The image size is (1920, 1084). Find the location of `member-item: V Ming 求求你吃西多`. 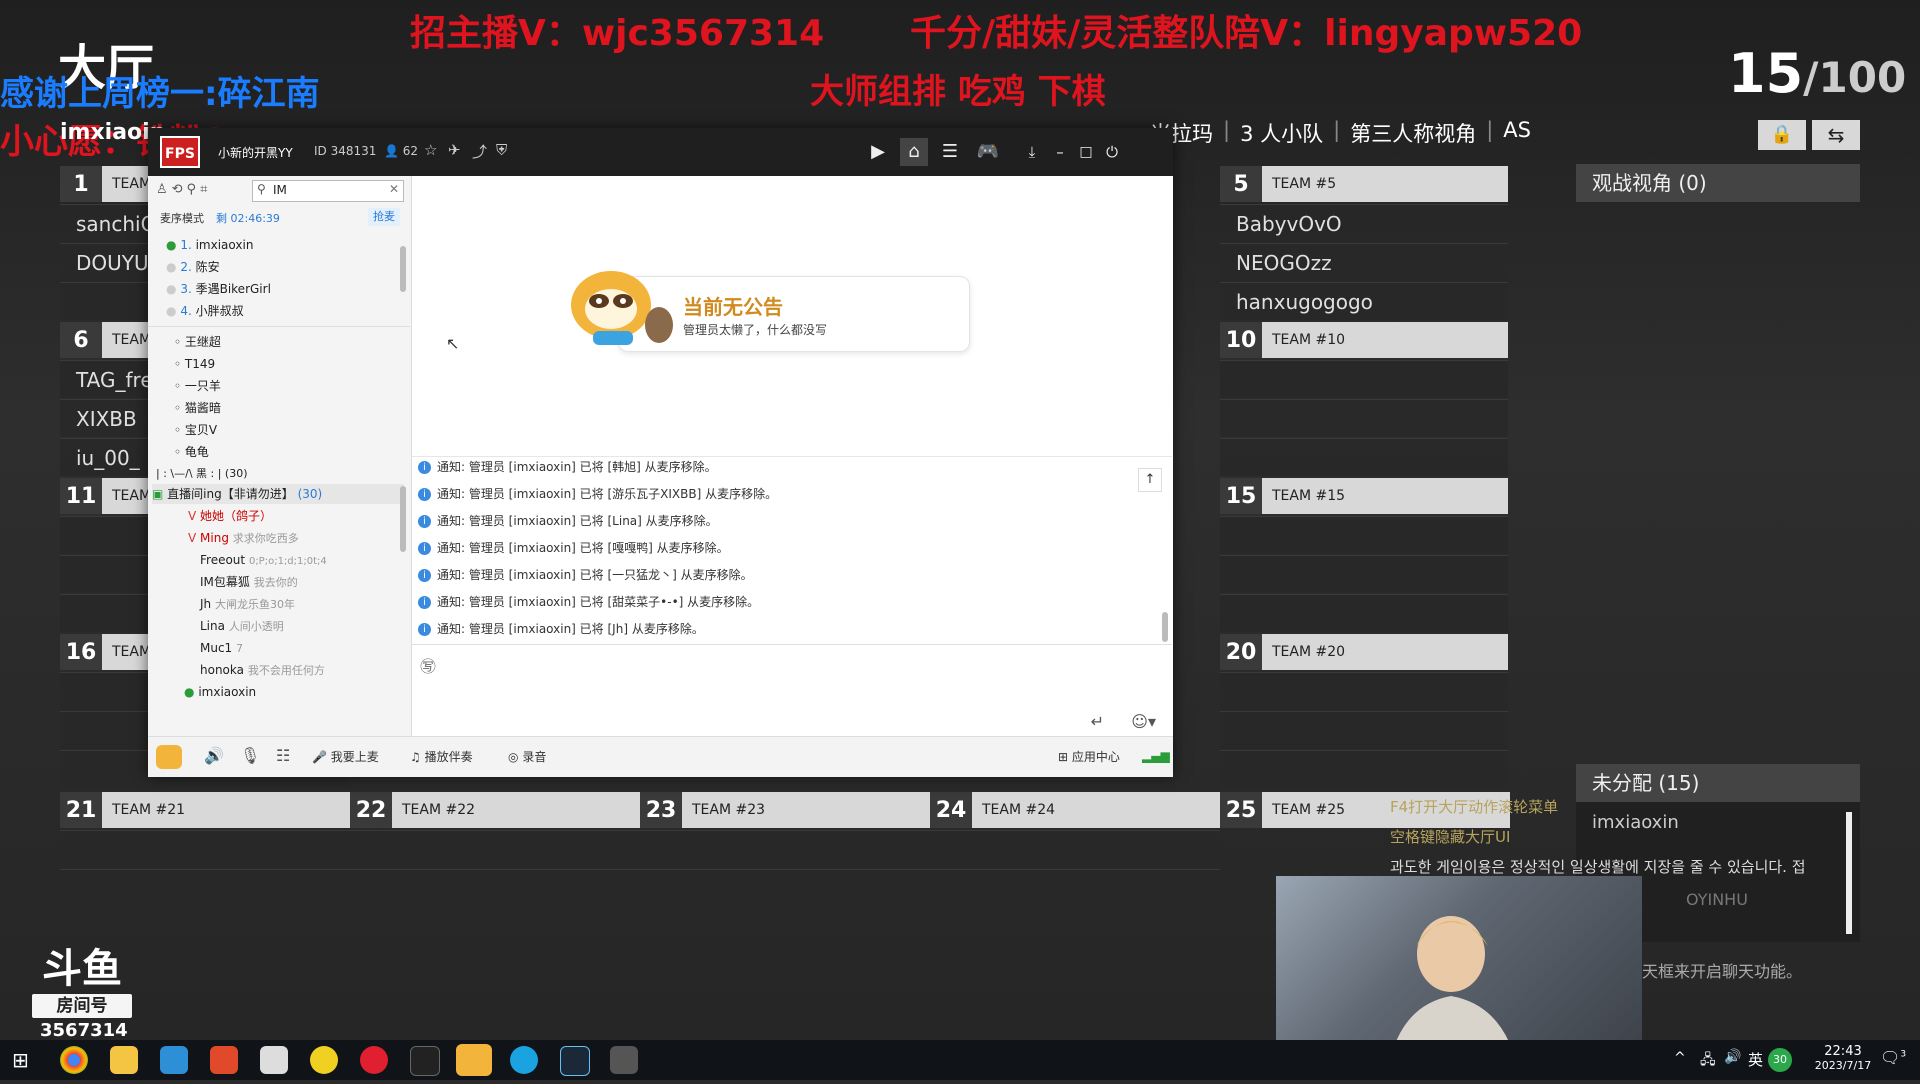

member-item: V Ming 求求你吃西多 is located at coordinates (243, 538).